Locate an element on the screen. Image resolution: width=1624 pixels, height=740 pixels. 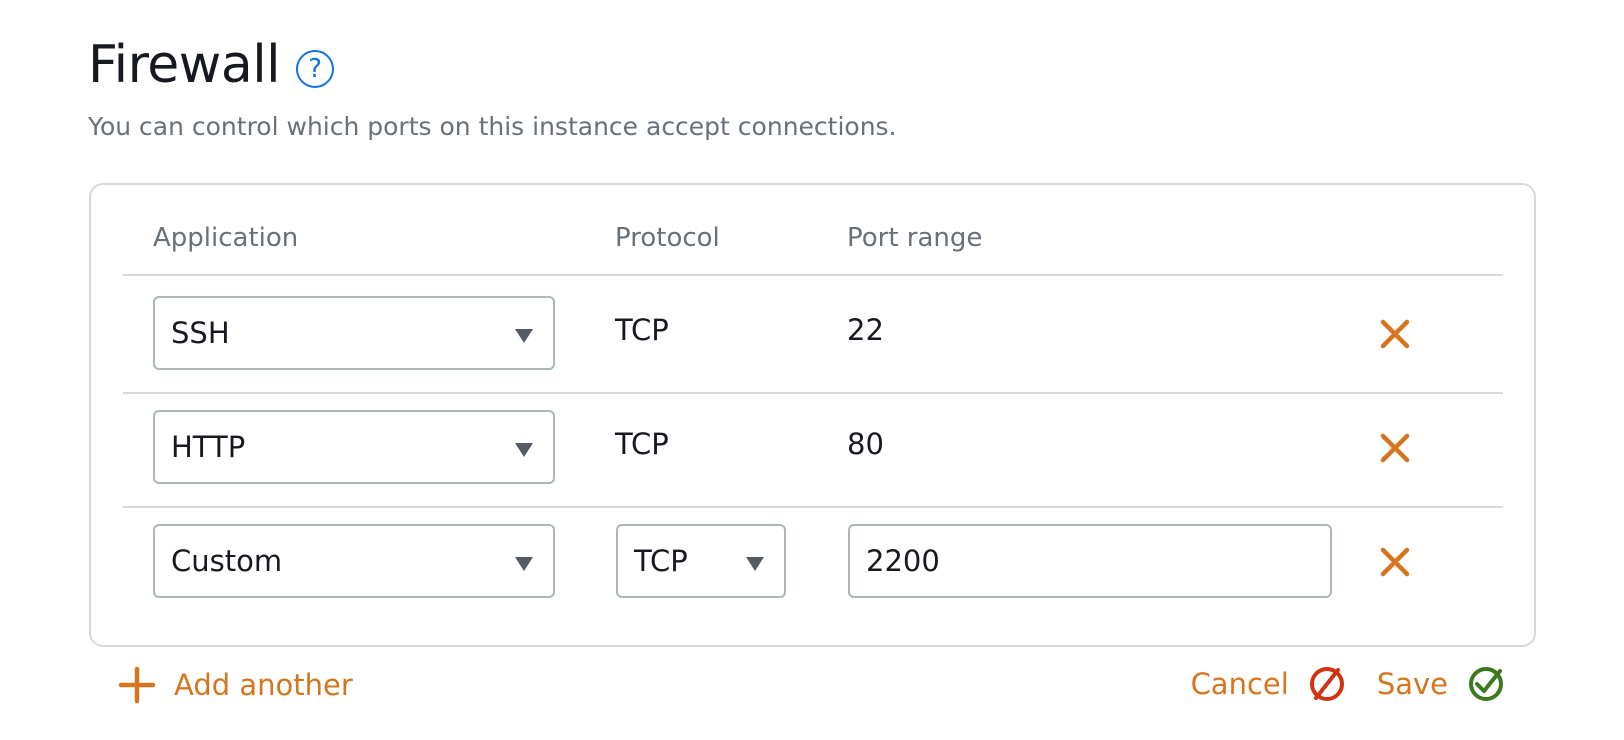
title-row: Firewall ? is located at coordinates (211, 65).